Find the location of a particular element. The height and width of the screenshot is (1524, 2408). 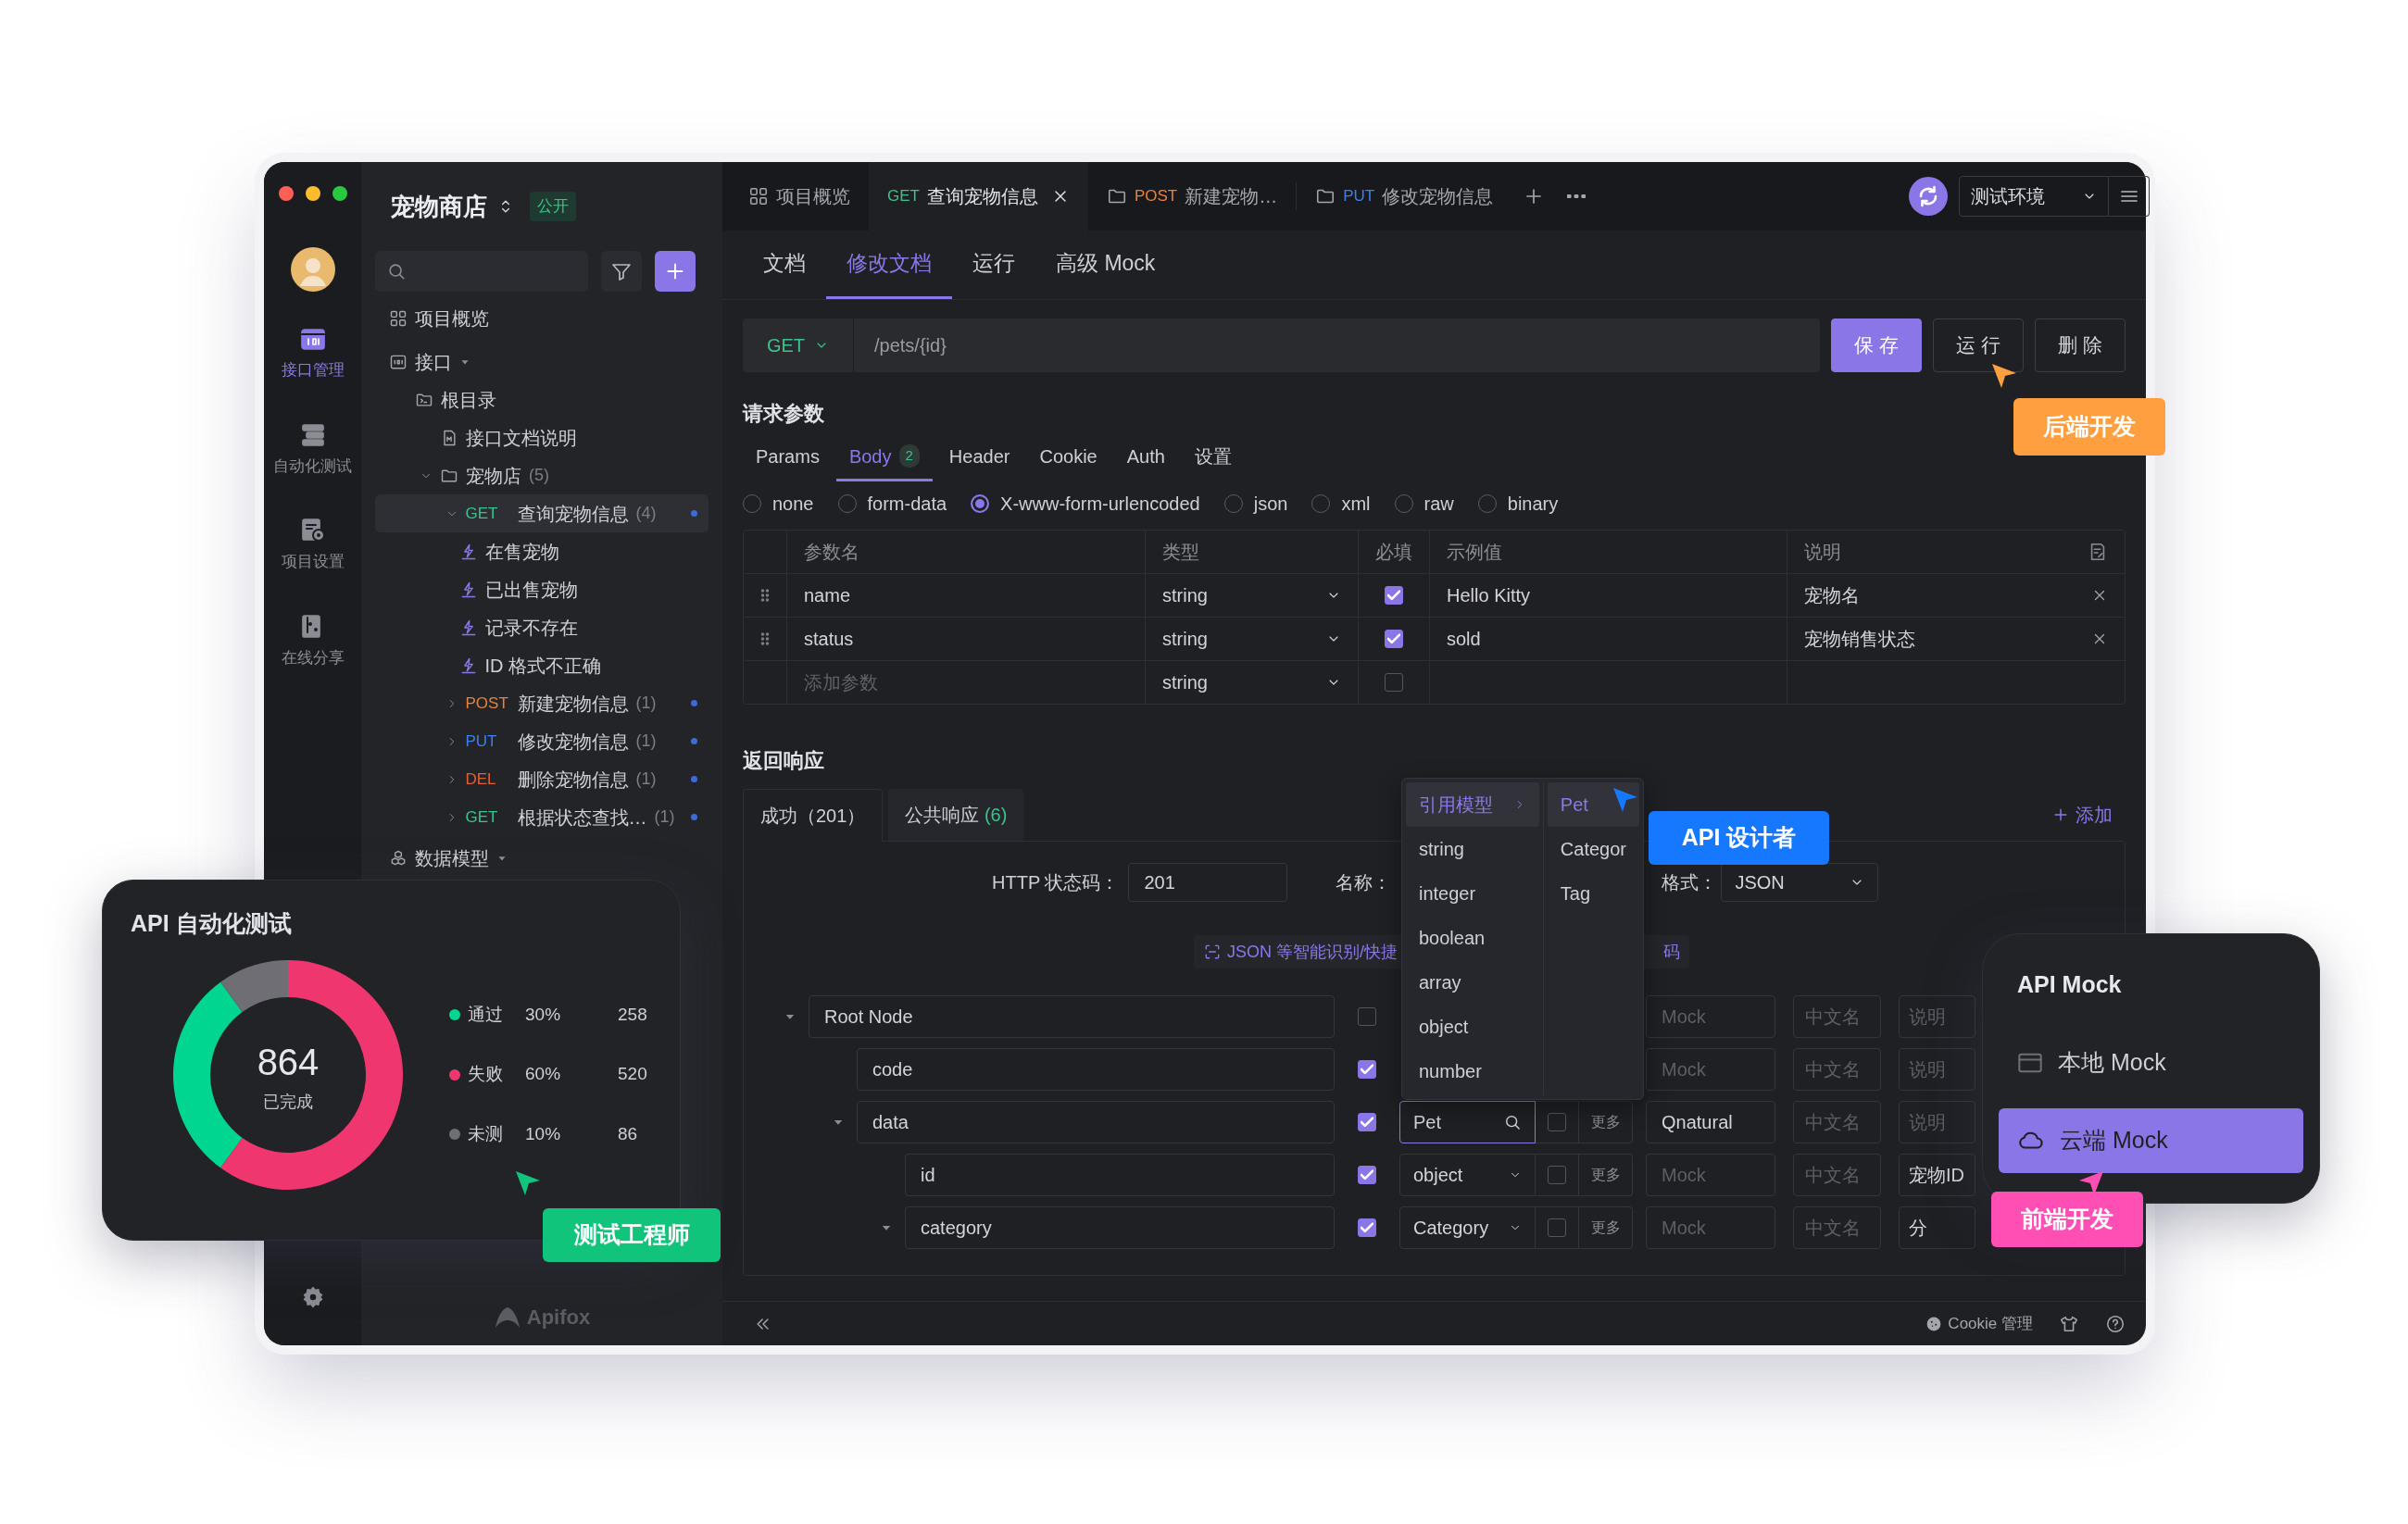

close-button is located at coordinates (286, 193).